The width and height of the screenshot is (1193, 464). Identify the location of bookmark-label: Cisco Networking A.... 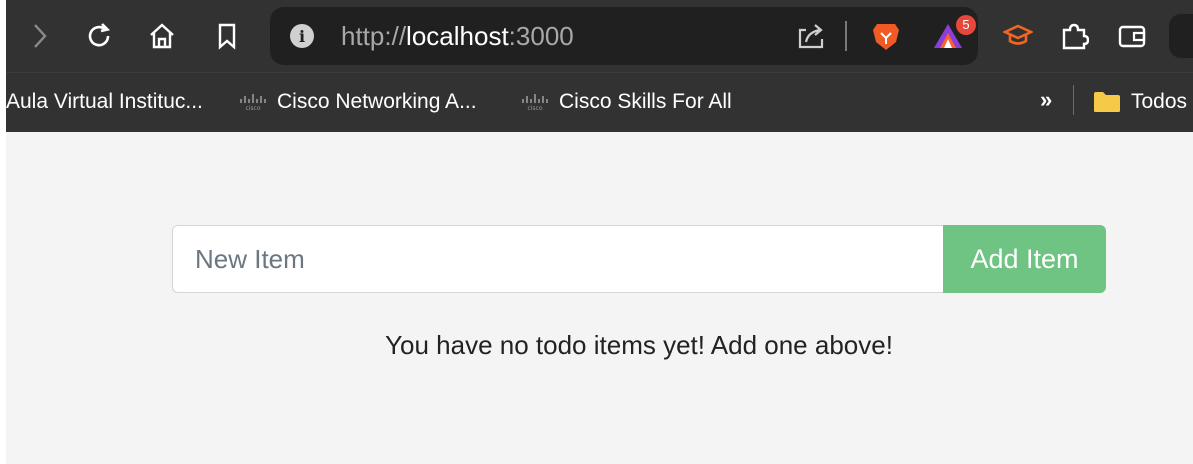
(377, 101).